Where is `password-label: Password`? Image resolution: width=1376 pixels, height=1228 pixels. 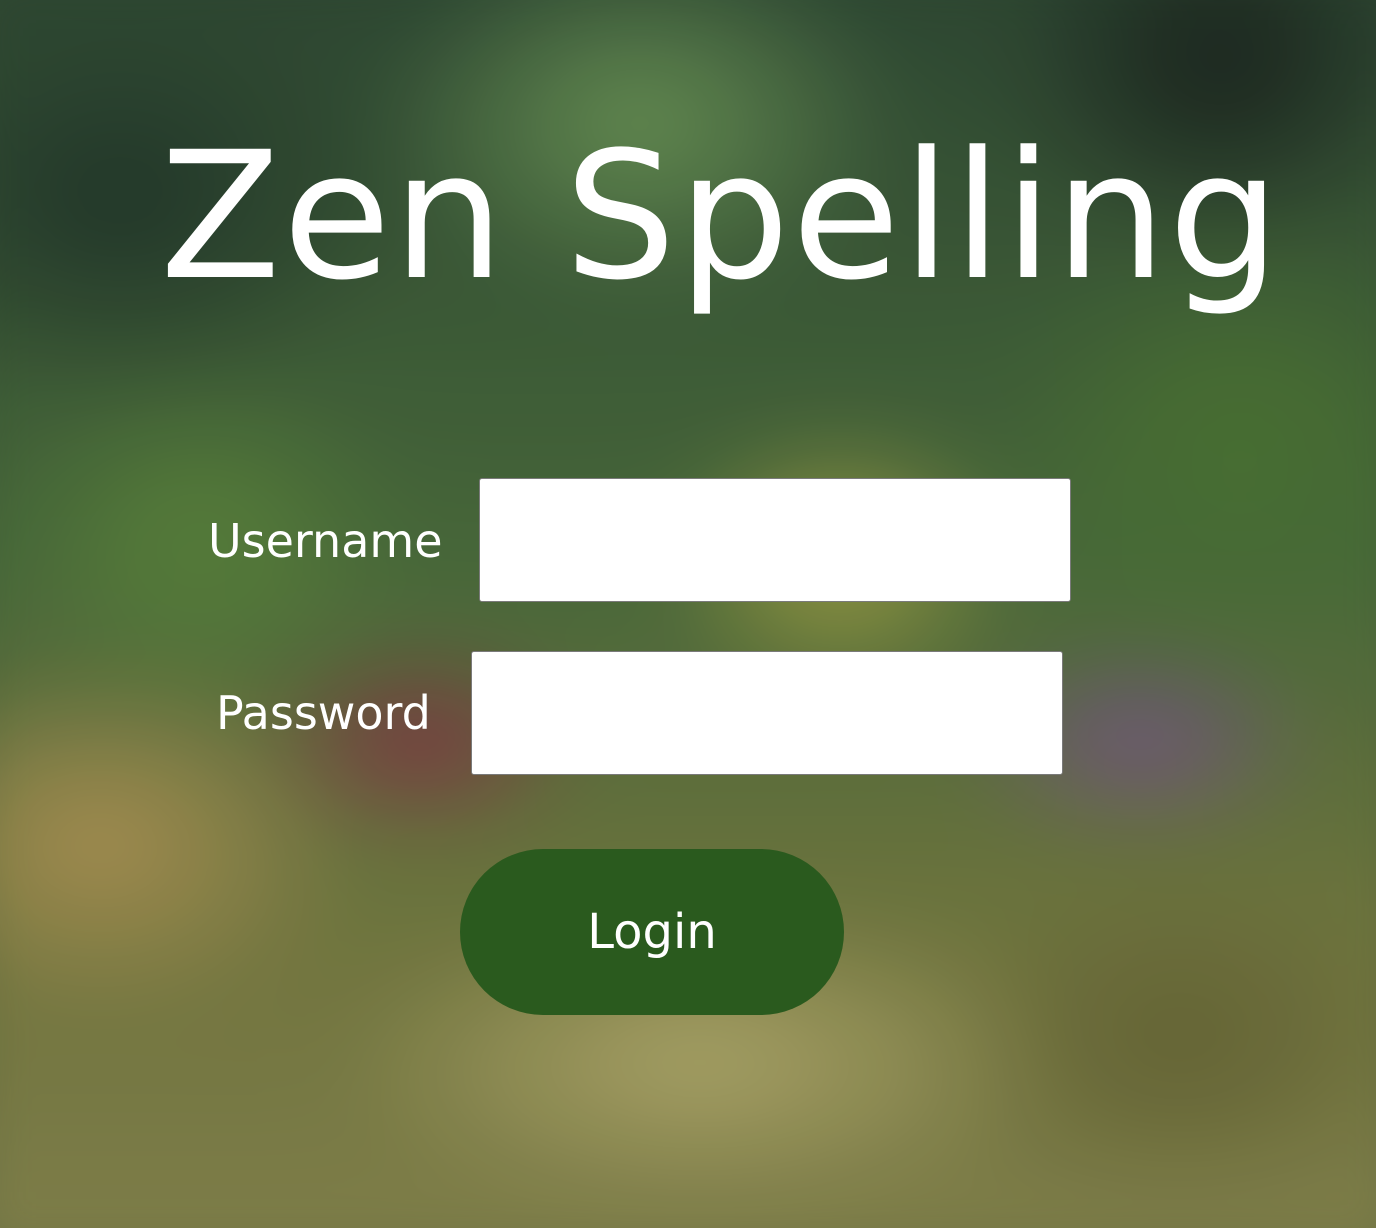
password-label: Password is located at coordinates (323, 713).